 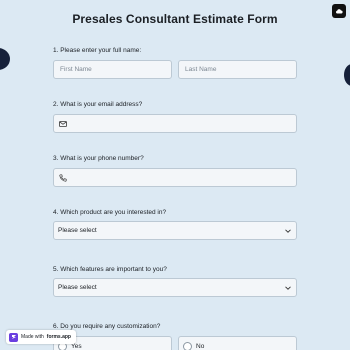 I want to click on radio-circle, so click(x=187, y=345).